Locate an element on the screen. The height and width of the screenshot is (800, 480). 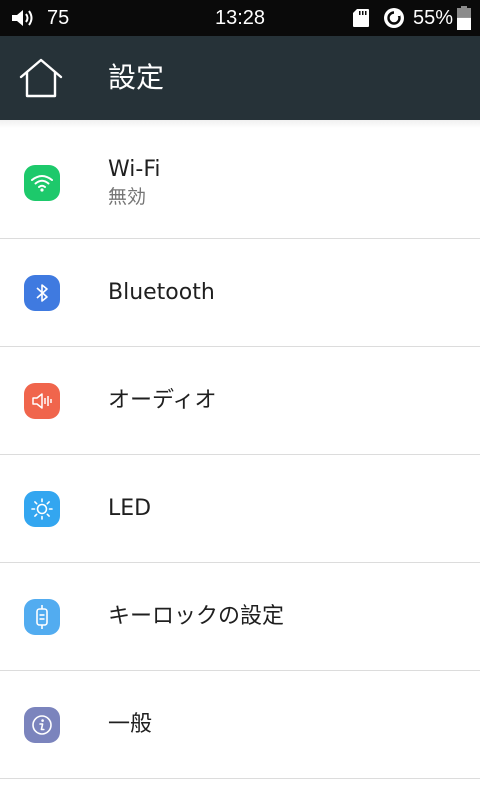
bluetooth-tile is located at coordinates (42, 292).